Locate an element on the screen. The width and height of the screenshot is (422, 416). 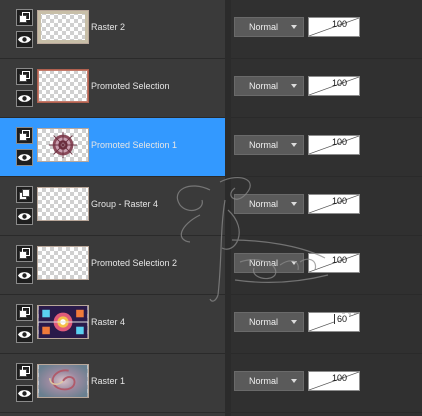
layer-name: Raster 2 is located at coordinates (108, 27).